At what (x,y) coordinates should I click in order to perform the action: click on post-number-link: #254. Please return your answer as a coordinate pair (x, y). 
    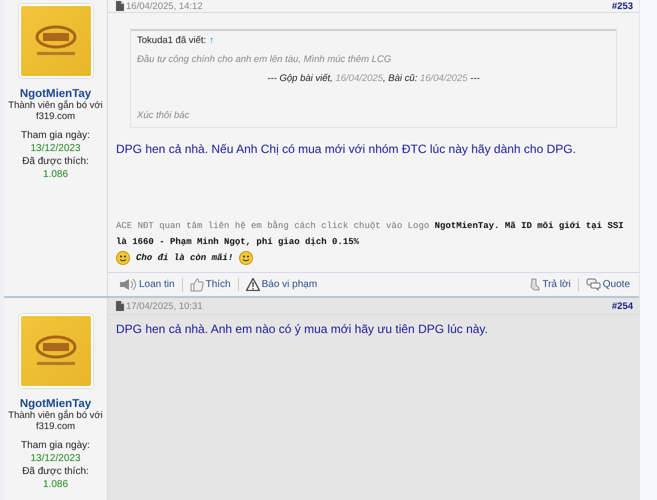
    Looking at the image, I should click on (623, 306).